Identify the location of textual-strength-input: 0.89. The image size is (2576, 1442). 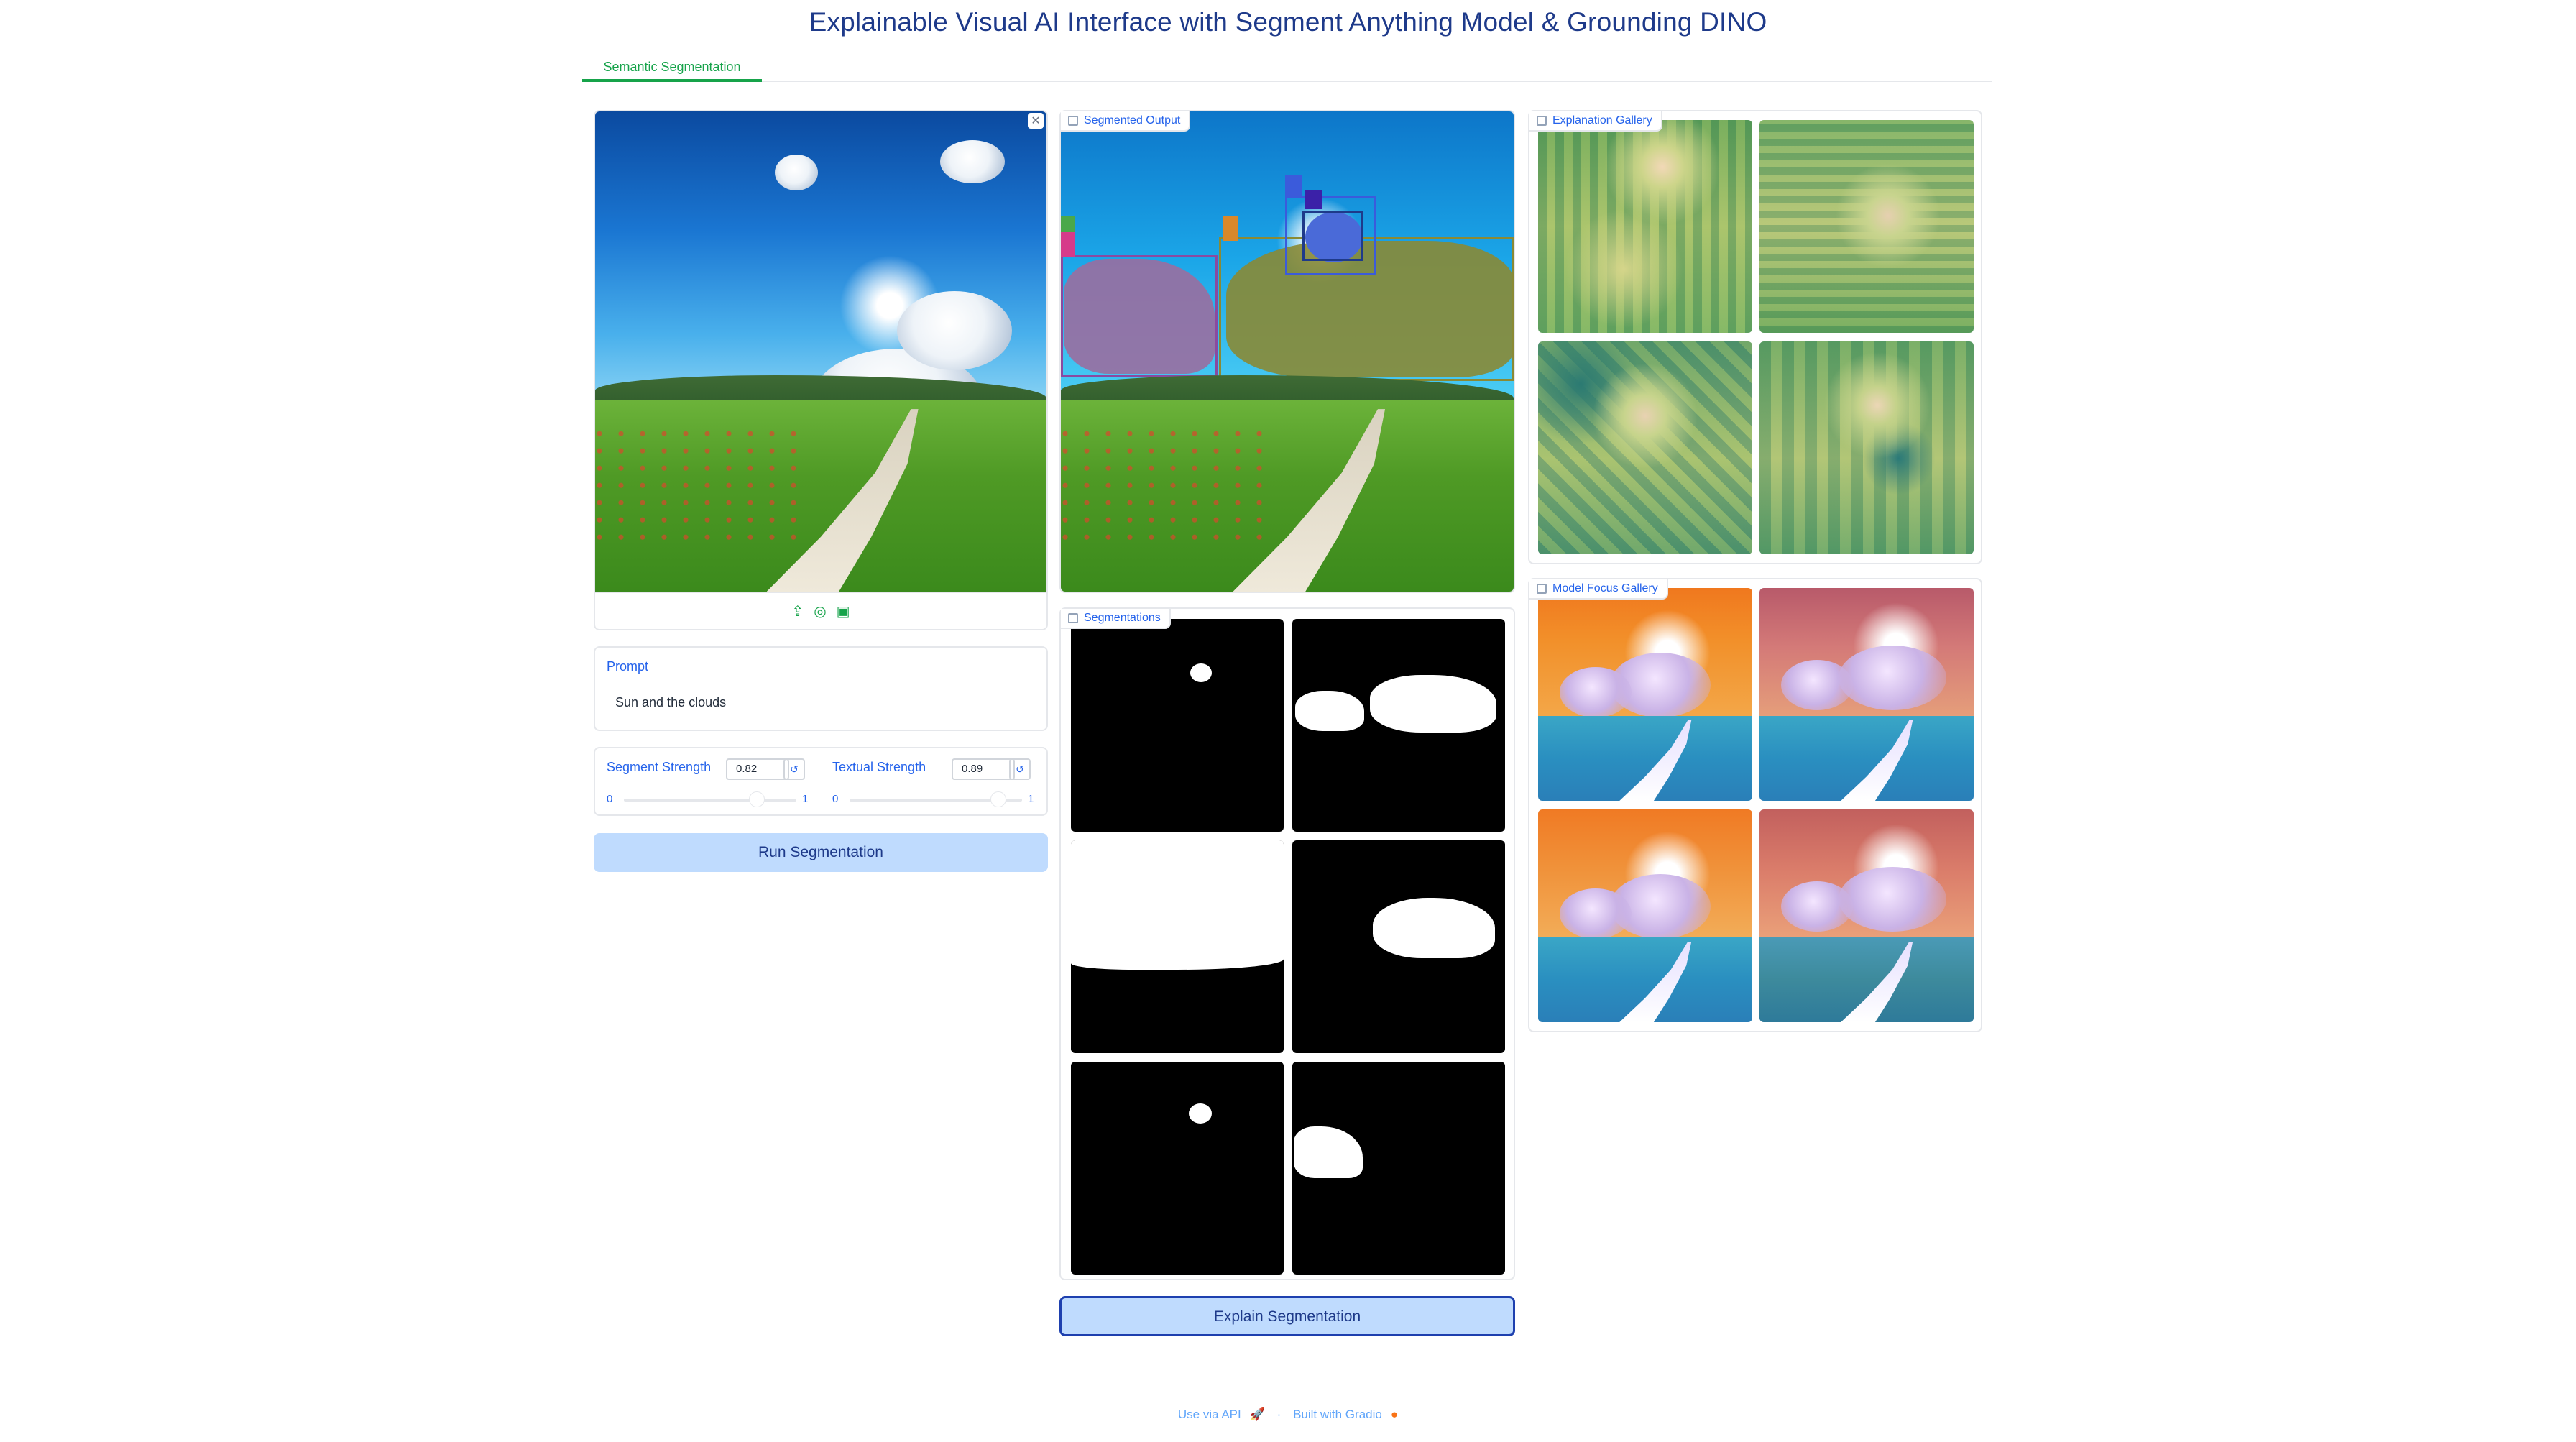
(983, 769).